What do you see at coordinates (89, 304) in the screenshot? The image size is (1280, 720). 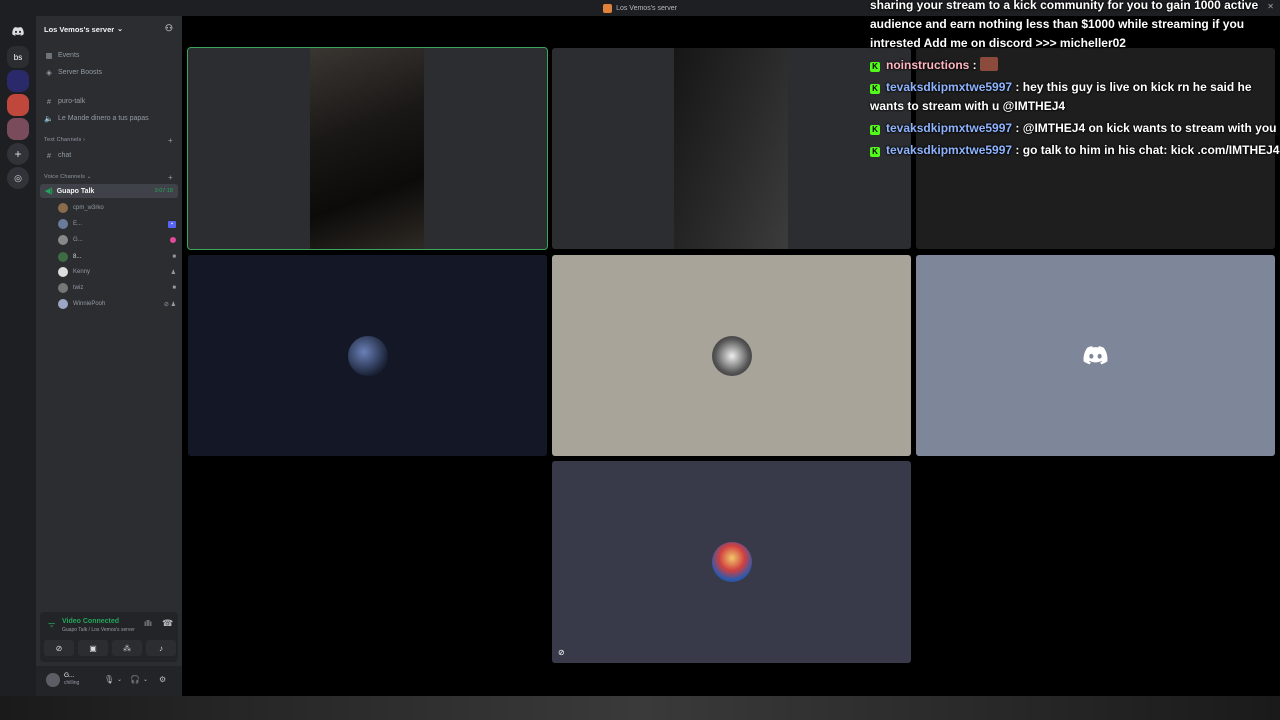 I see `member-name: WinniePooh` at bounding box center [89, 304].